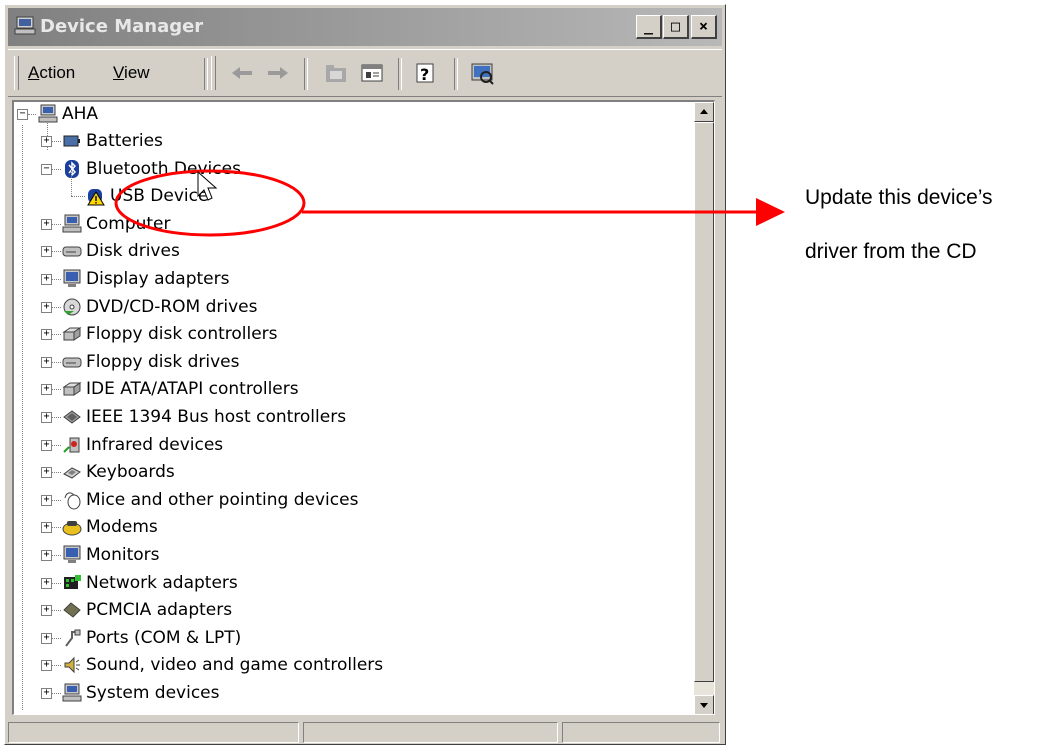  Describe the element at coordinates (891, 251) in the screenshot. I see `callout-line-2: driver from the CD` at that location.